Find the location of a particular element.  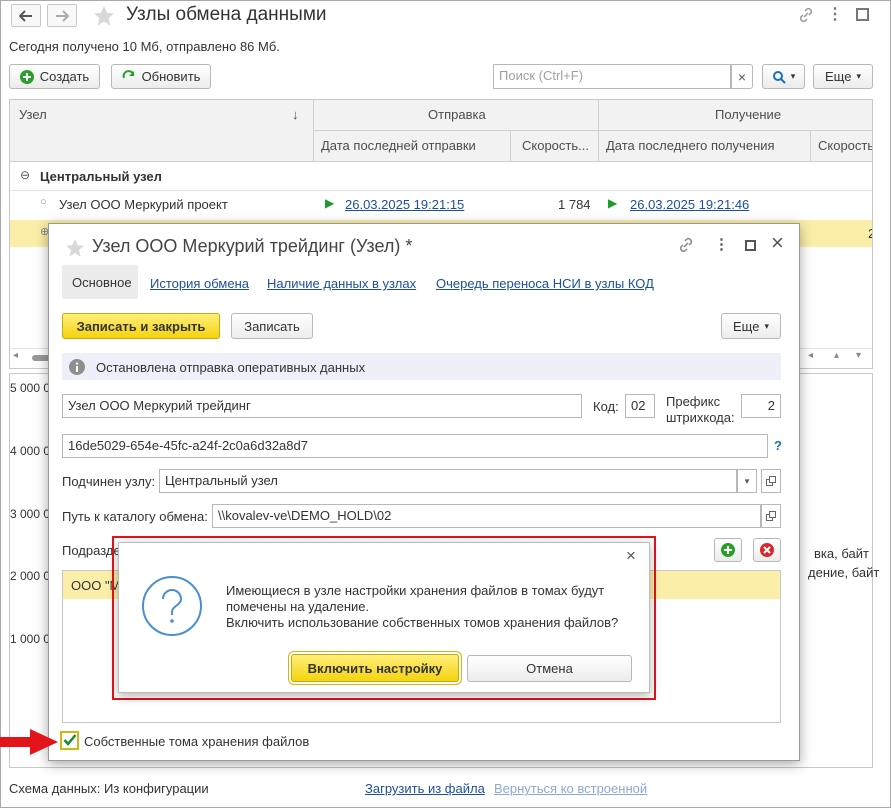

info-text: Остановлена отправка оперативных данных is located at coordinates (231, 367).